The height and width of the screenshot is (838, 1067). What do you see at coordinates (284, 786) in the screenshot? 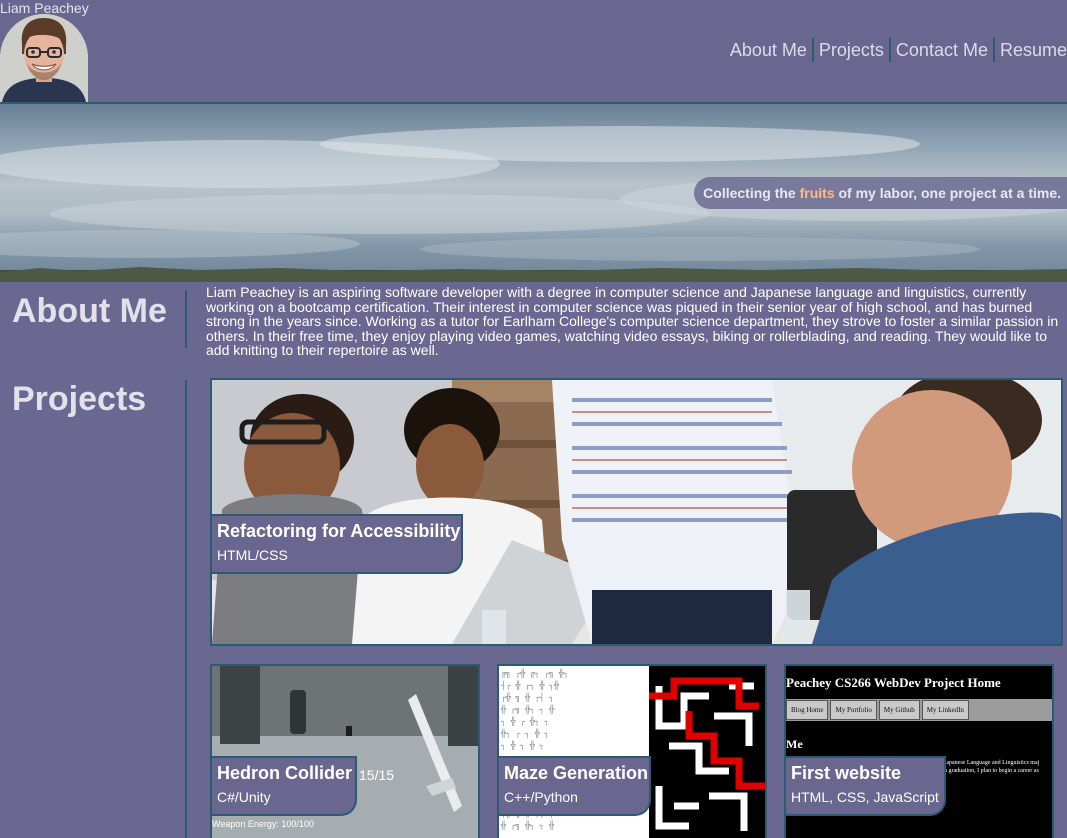
I see `project-label: Hedron Collider C#/Unity` at bounding box center [284, 786].